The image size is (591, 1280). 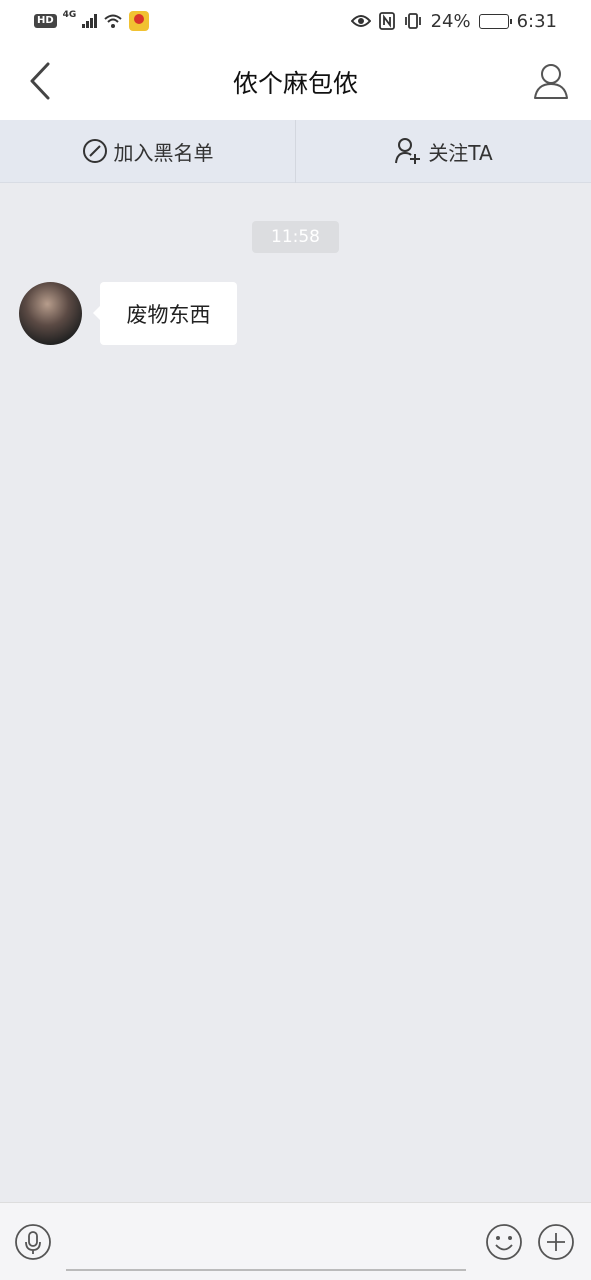 I want to click on ban-circle-icon, so click(x=94, y=151).